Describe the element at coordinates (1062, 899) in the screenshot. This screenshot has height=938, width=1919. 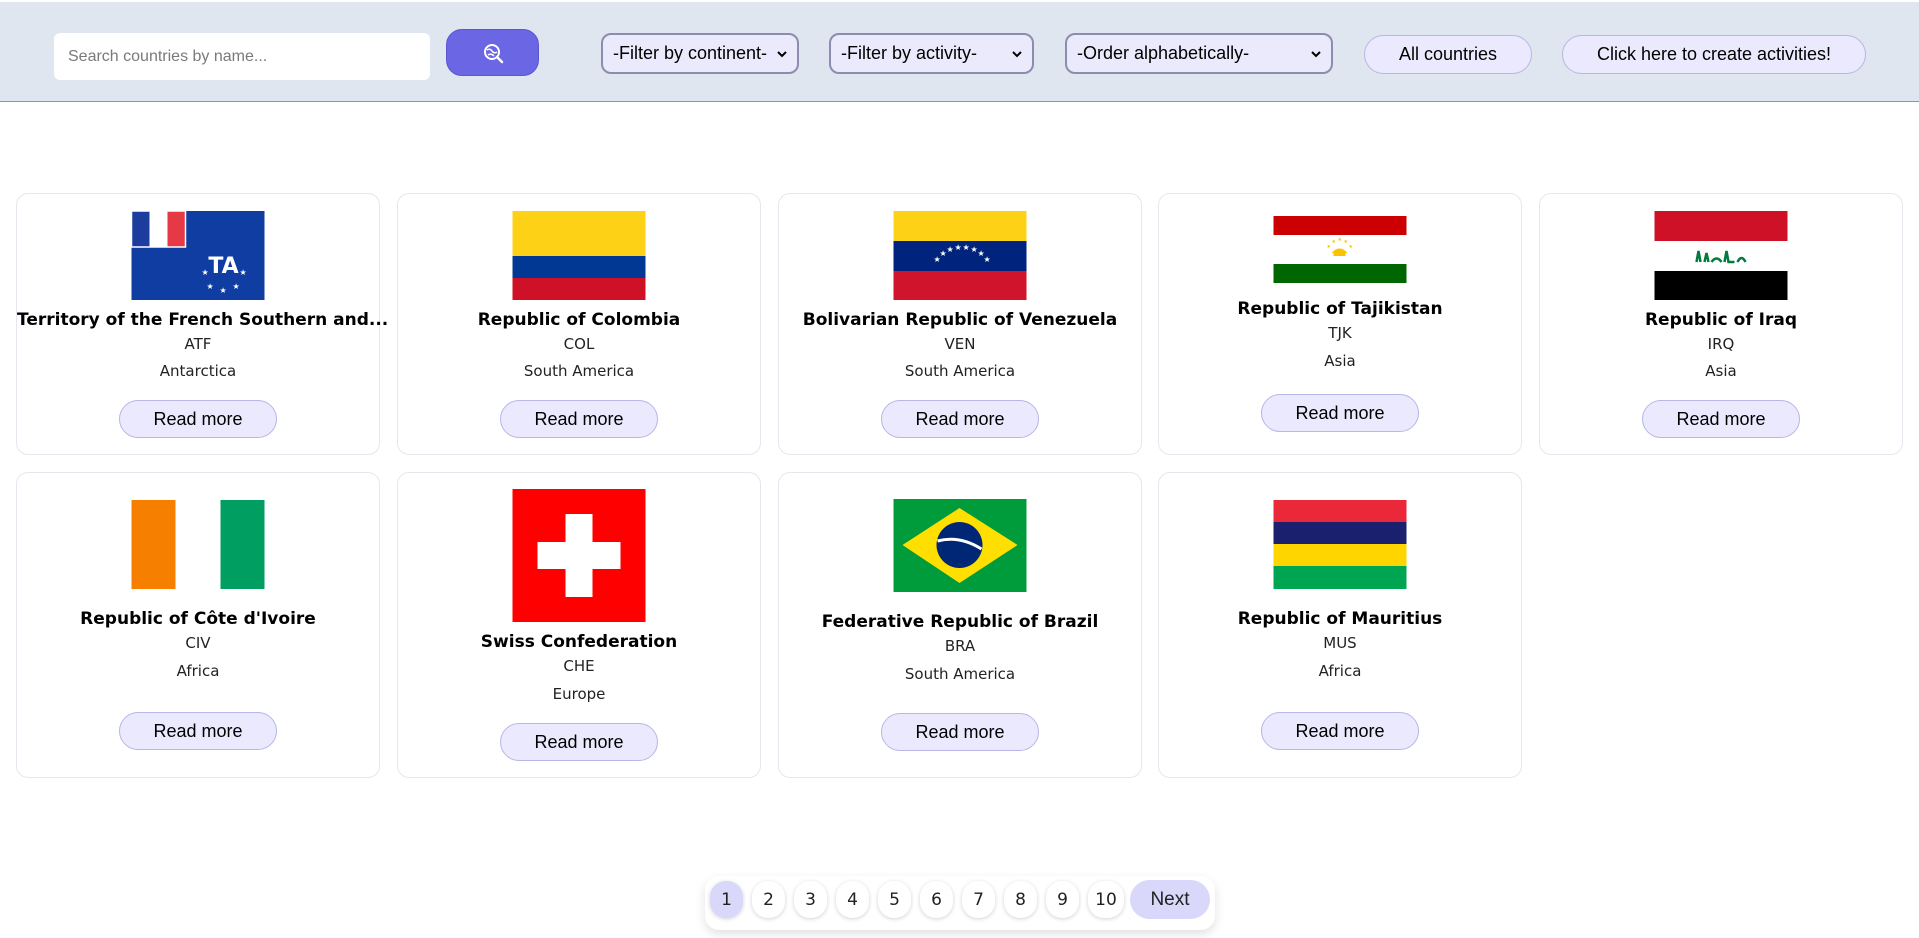
I see `page-button-9: 9` at that location.